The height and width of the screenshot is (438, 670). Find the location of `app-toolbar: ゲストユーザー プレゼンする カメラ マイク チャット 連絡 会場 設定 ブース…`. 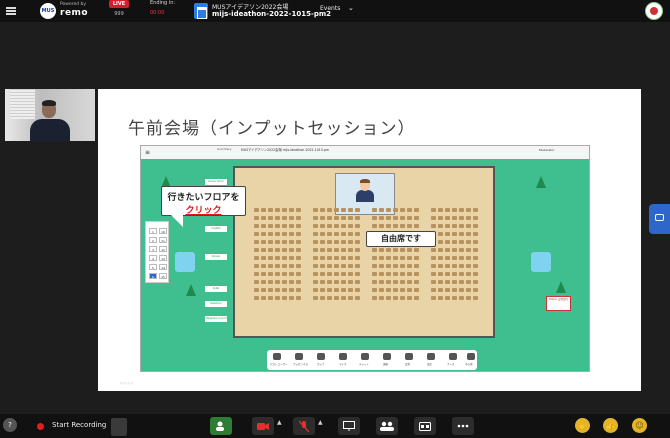

app-toolbar: ゲストユーザー プレゼンする カメラ マイク チャット 連絡 会場 設定 ブース… is located at coordinates (372, 360).